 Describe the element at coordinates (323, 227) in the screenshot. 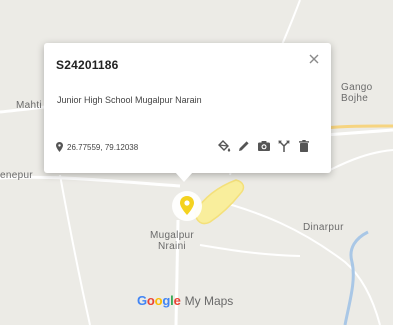

I see `map-label-dinarpur: Dinarpur` at that location.